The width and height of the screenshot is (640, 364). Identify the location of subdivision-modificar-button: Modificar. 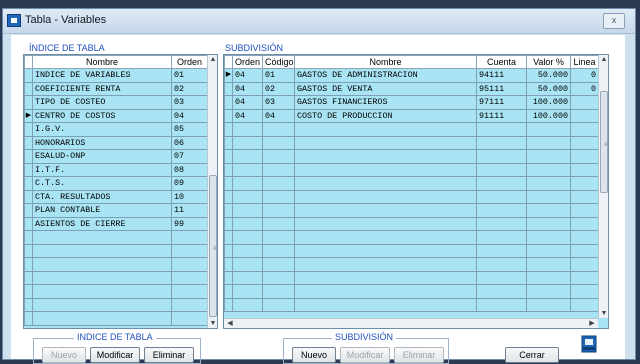
(365, 355).